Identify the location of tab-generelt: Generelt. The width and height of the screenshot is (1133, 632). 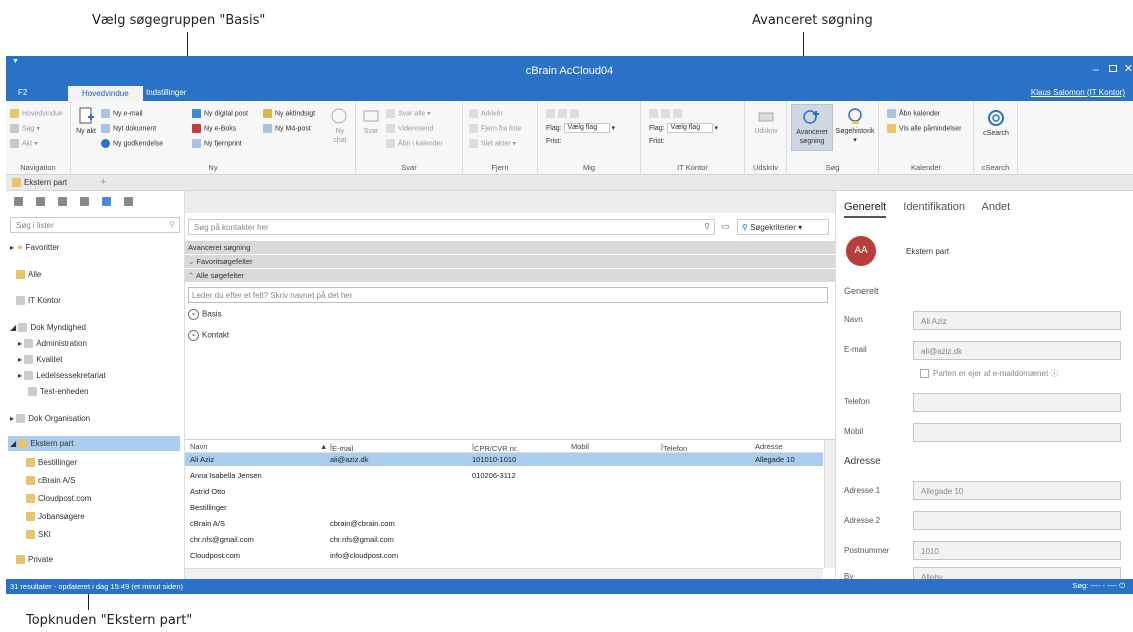
(865, 209).